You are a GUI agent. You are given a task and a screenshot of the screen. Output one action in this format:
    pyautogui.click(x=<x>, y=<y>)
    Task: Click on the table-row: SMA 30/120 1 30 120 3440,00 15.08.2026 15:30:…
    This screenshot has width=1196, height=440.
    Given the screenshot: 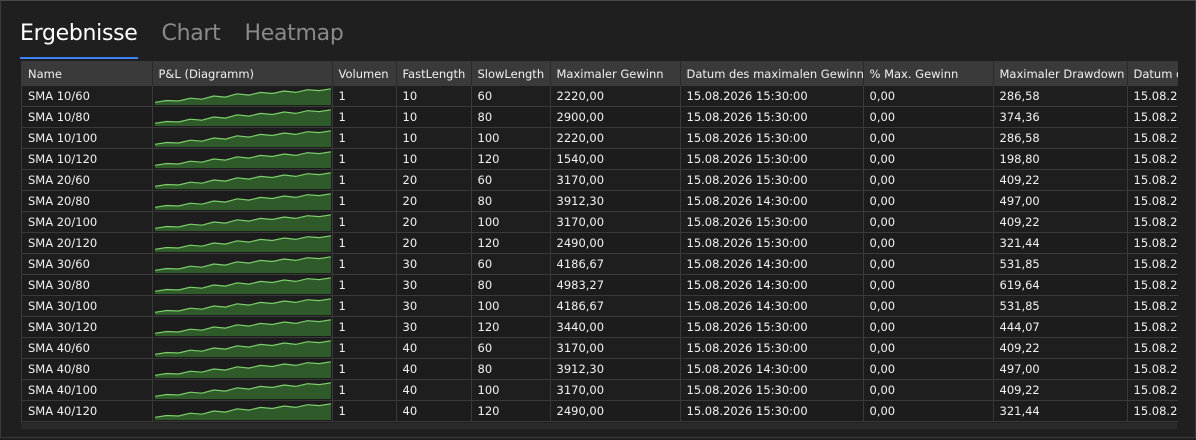 What is the action you would take?
    pyautogui.click(x=600, y=327)
    